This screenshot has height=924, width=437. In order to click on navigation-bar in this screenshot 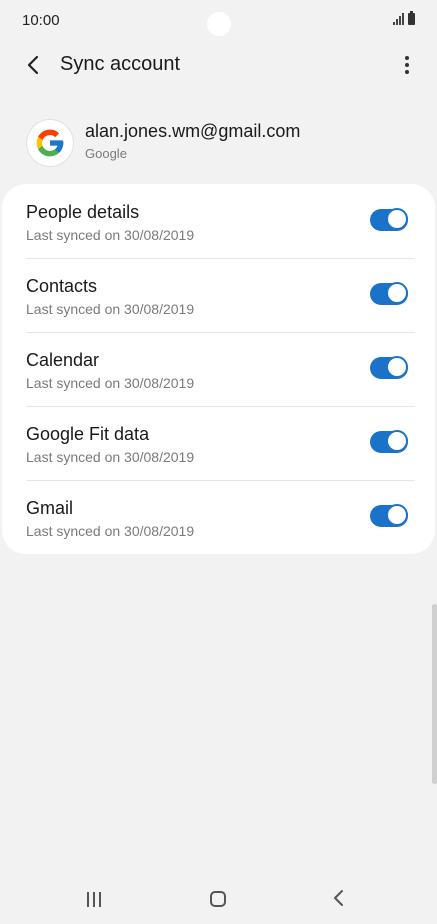, I will do `click(218, 900)`.